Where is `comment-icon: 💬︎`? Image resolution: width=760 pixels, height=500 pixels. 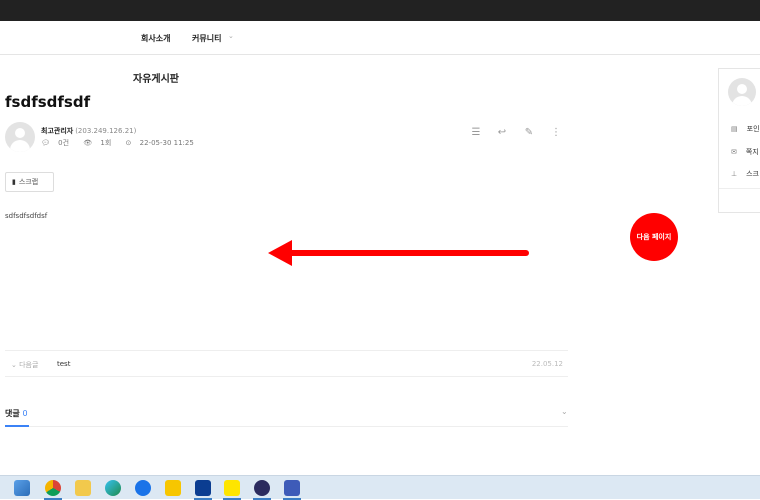
comment-icon: 💬︎ is located at coordinates (45, 143).